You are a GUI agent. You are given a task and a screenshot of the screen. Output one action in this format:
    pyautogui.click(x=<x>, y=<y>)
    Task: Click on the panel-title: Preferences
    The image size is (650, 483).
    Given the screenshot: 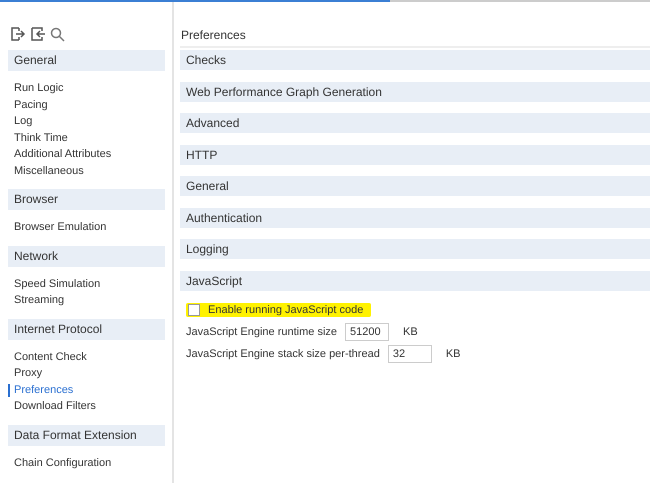 What is the action you would take?
    pyautogui.click(x=415, y=37)
    